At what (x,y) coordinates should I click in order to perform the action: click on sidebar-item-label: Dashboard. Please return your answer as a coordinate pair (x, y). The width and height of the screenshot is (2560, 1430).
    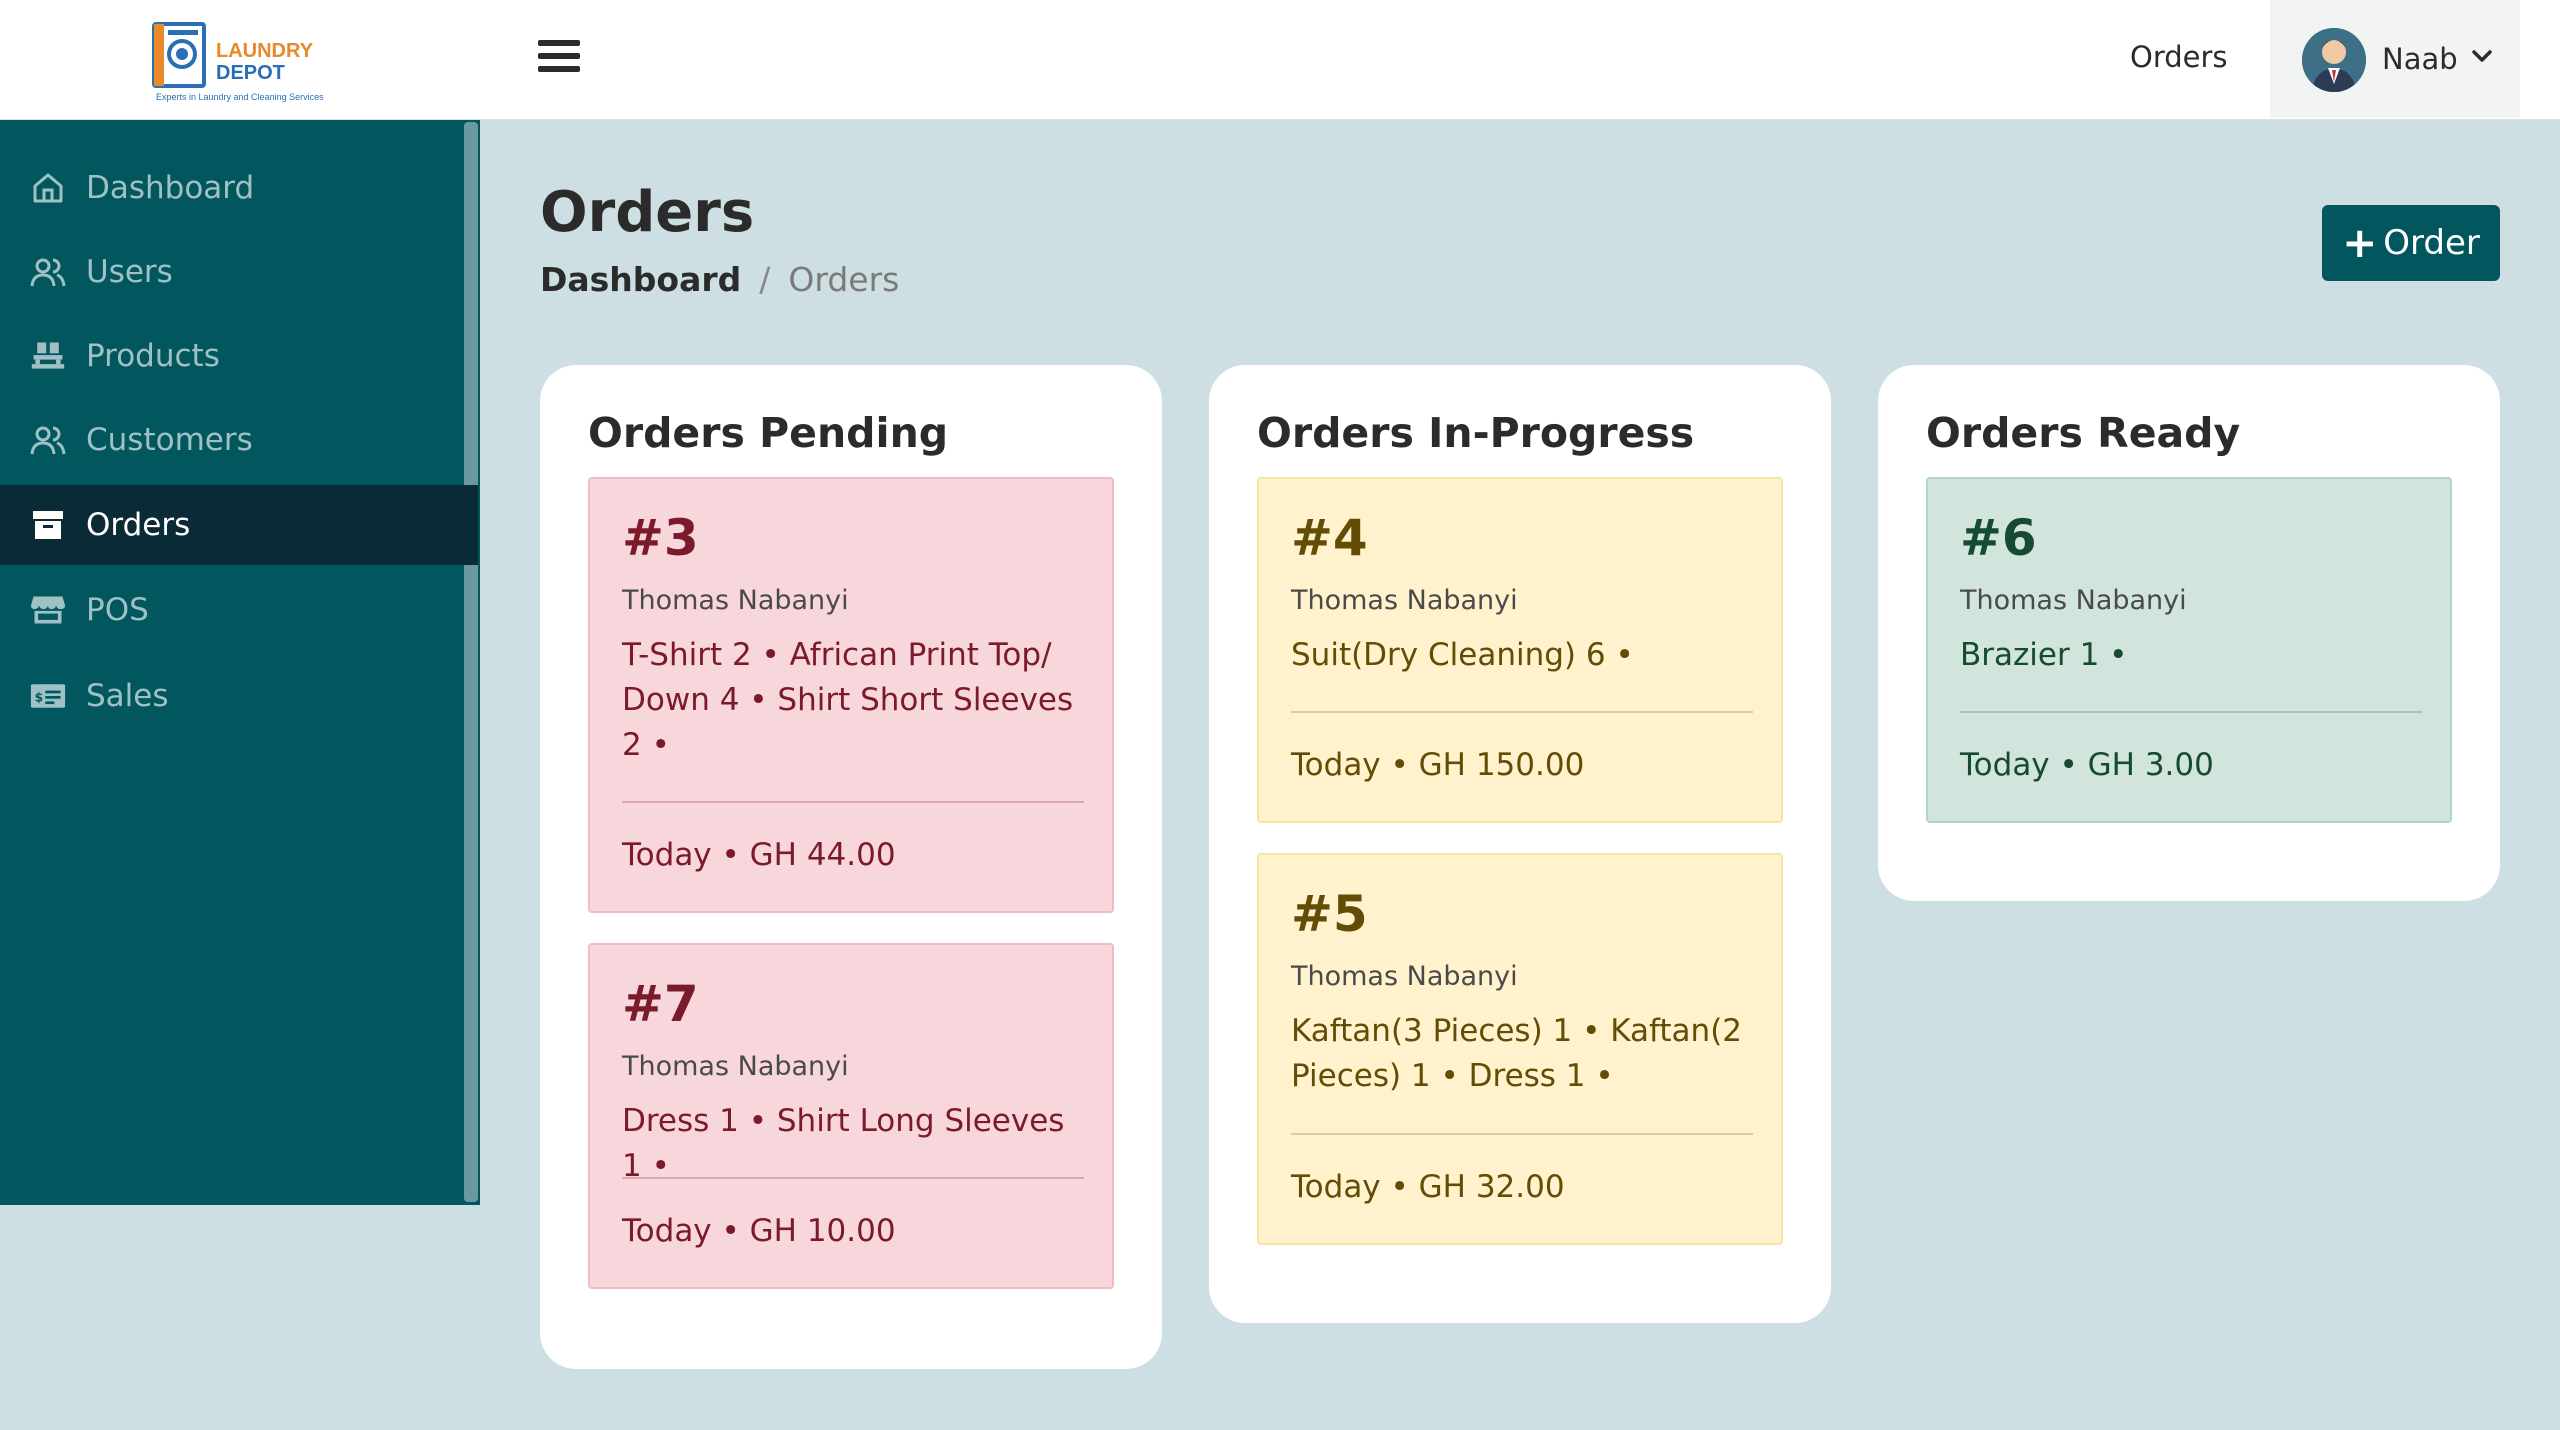
    Looking at the image, I should click on (170, 188).